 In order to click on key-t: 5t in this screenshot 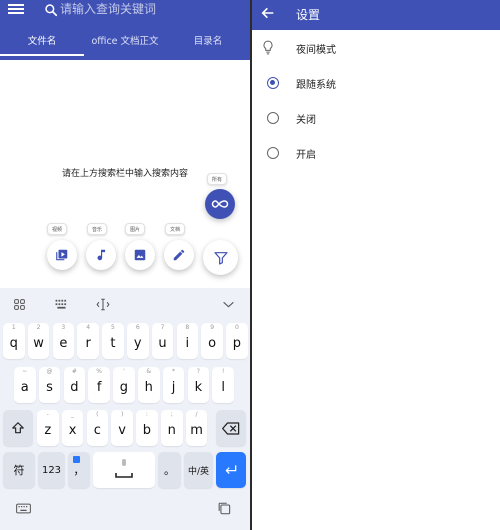, I will do `click(113, 341)`.